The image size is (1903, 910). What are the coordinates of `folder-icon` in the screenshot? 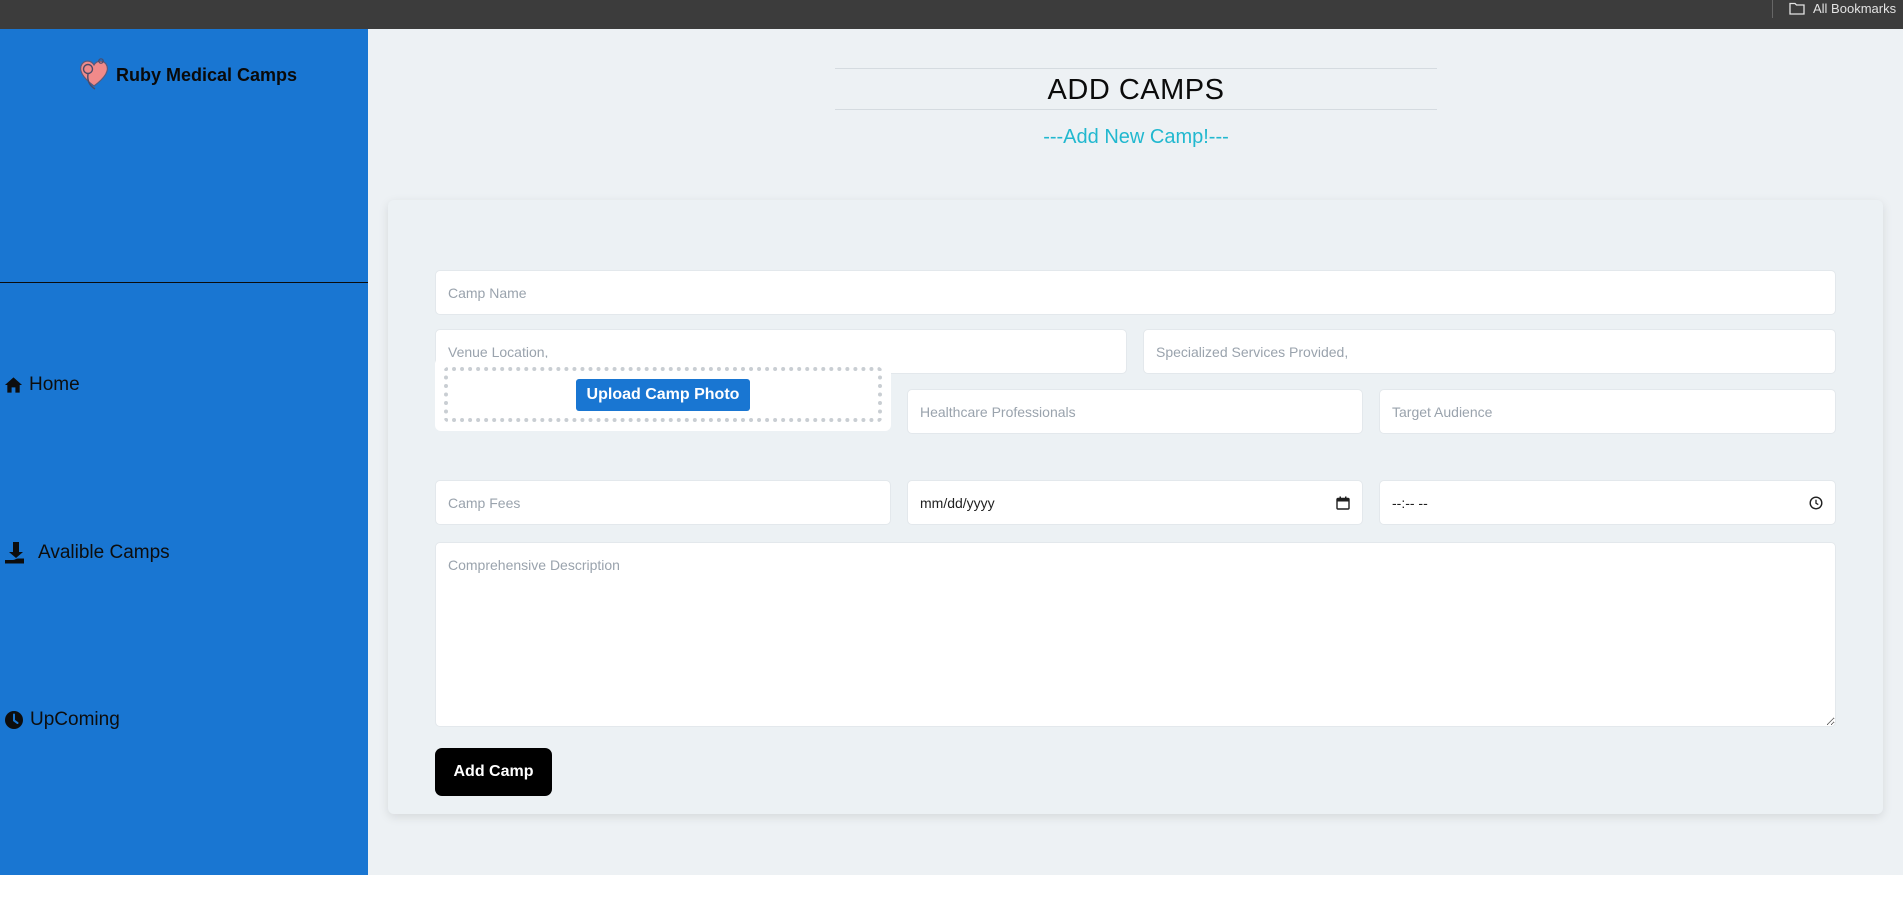 It's located at (1797, 8).